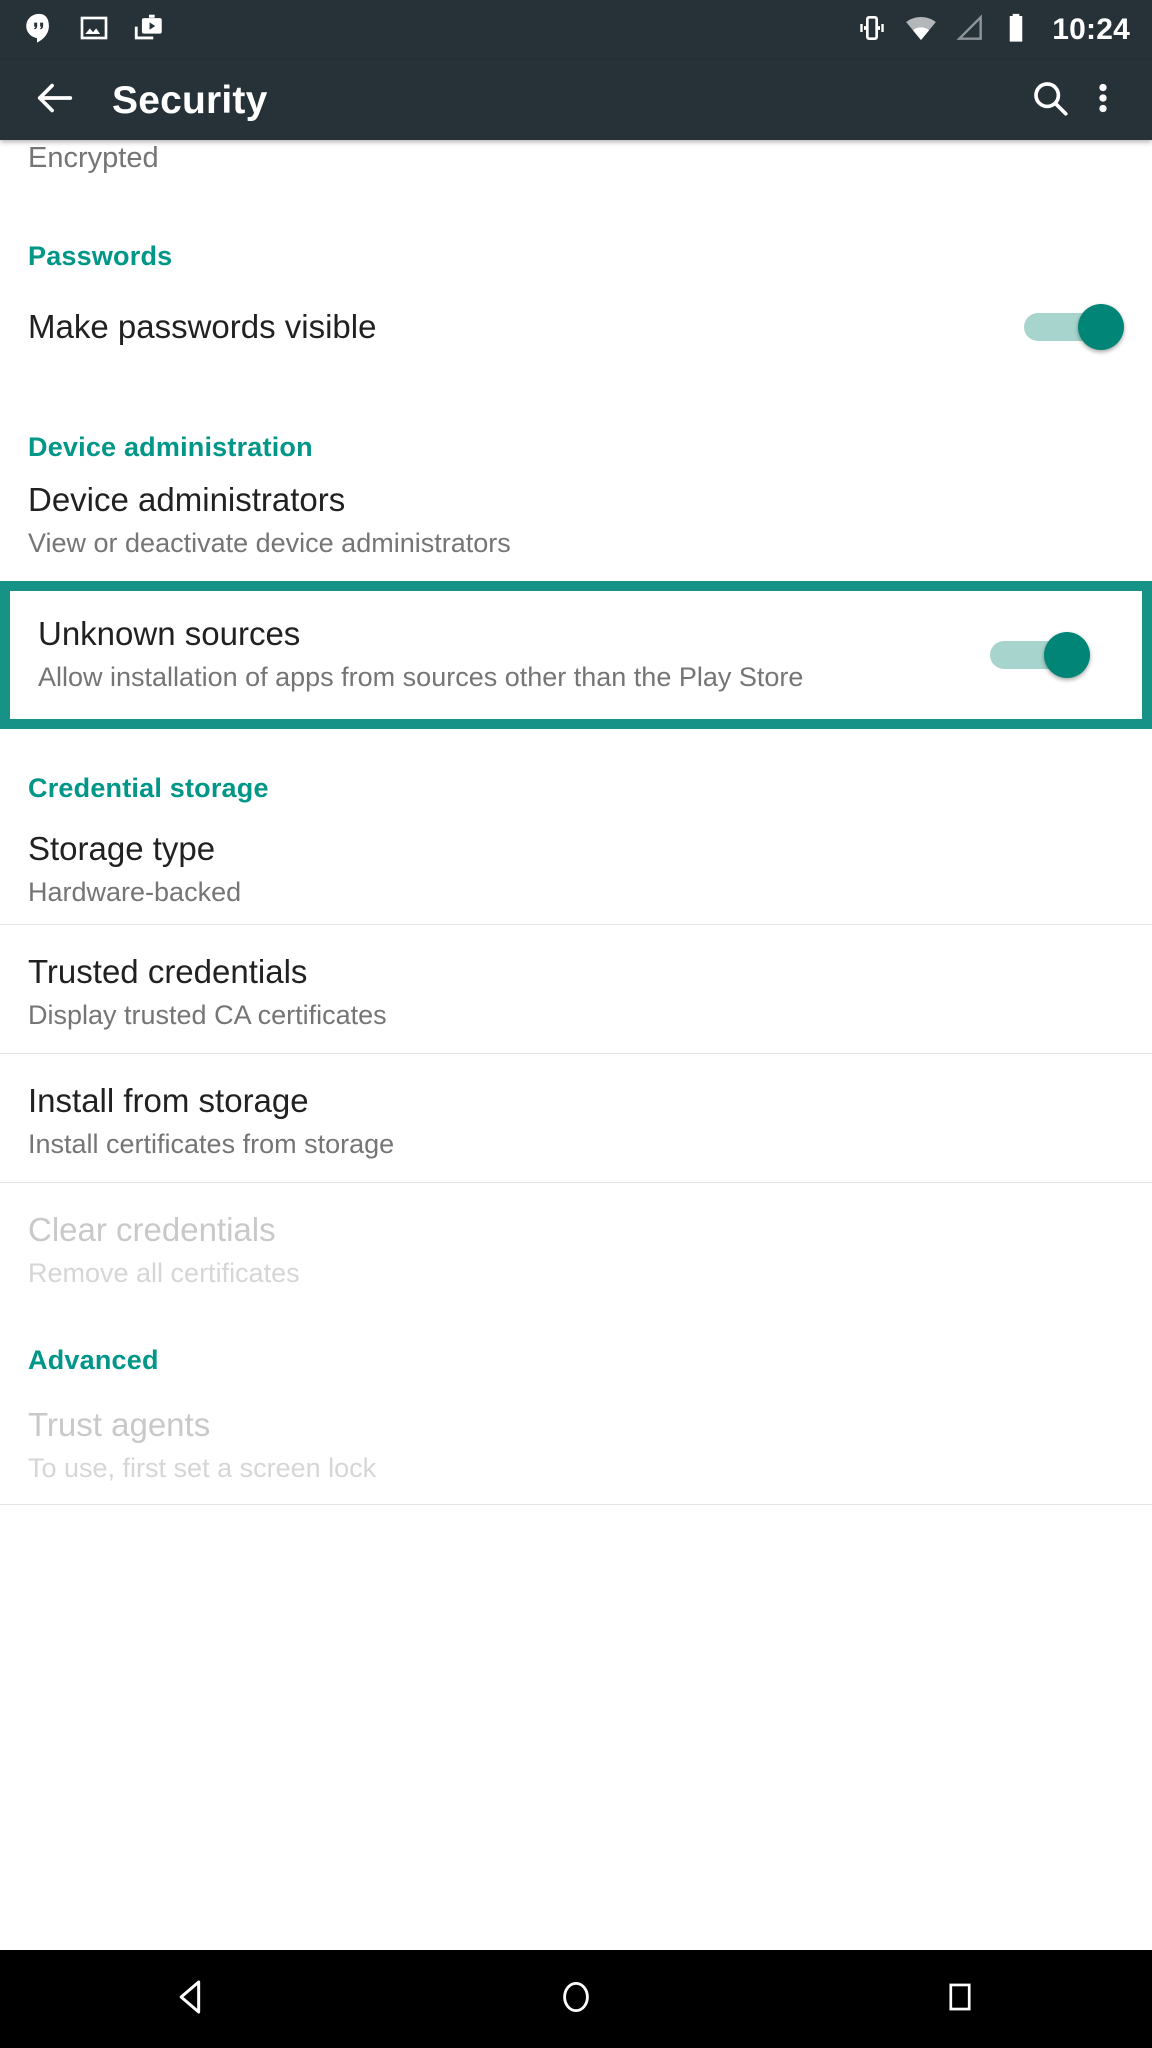 This screenshot has height=2048, width=1152. Describe the element at coordinates (993, 30) in the screenshot. I see `system-status-icons: 10:24` at that location.